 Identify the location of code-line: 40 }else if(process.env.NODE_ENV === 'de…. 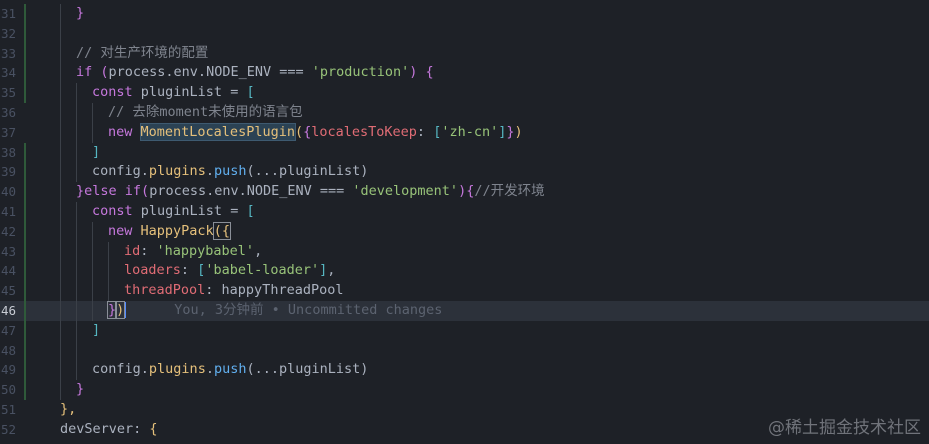
(464, 192).